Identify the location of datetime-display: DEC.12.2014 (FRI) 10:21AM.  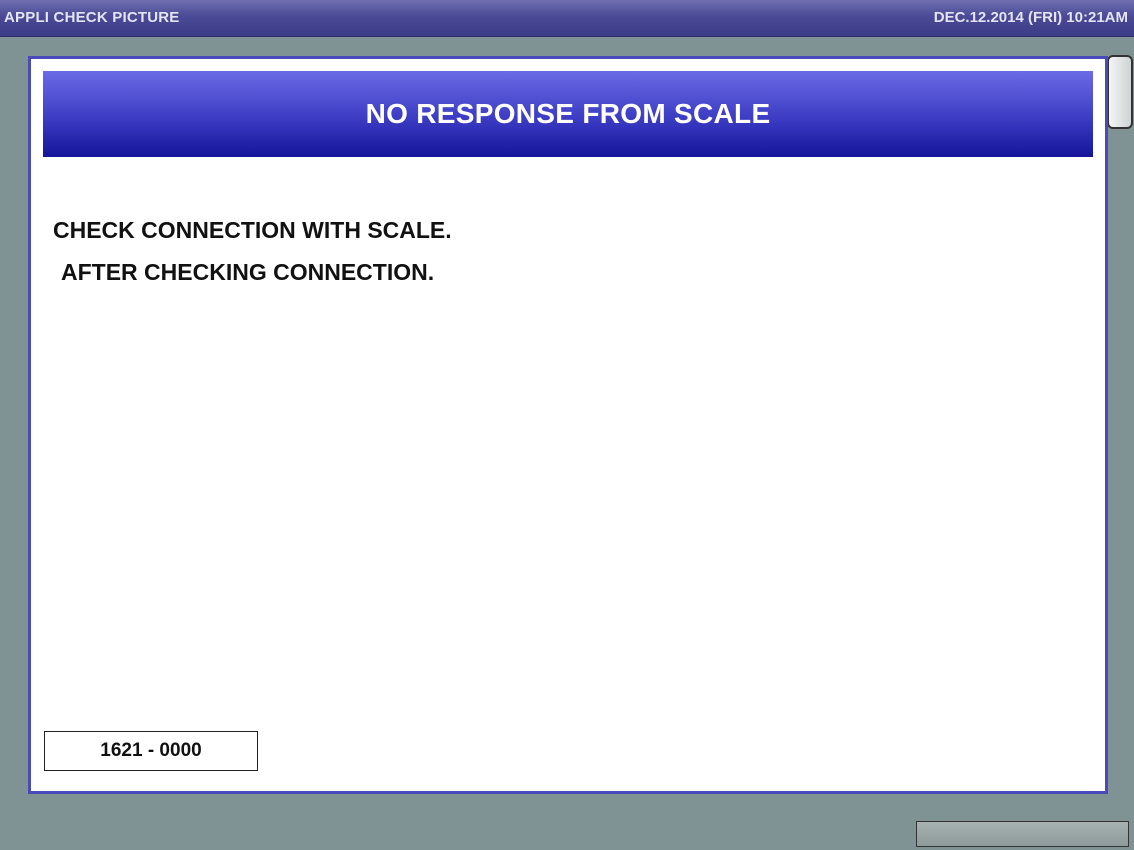
(1030, 17).